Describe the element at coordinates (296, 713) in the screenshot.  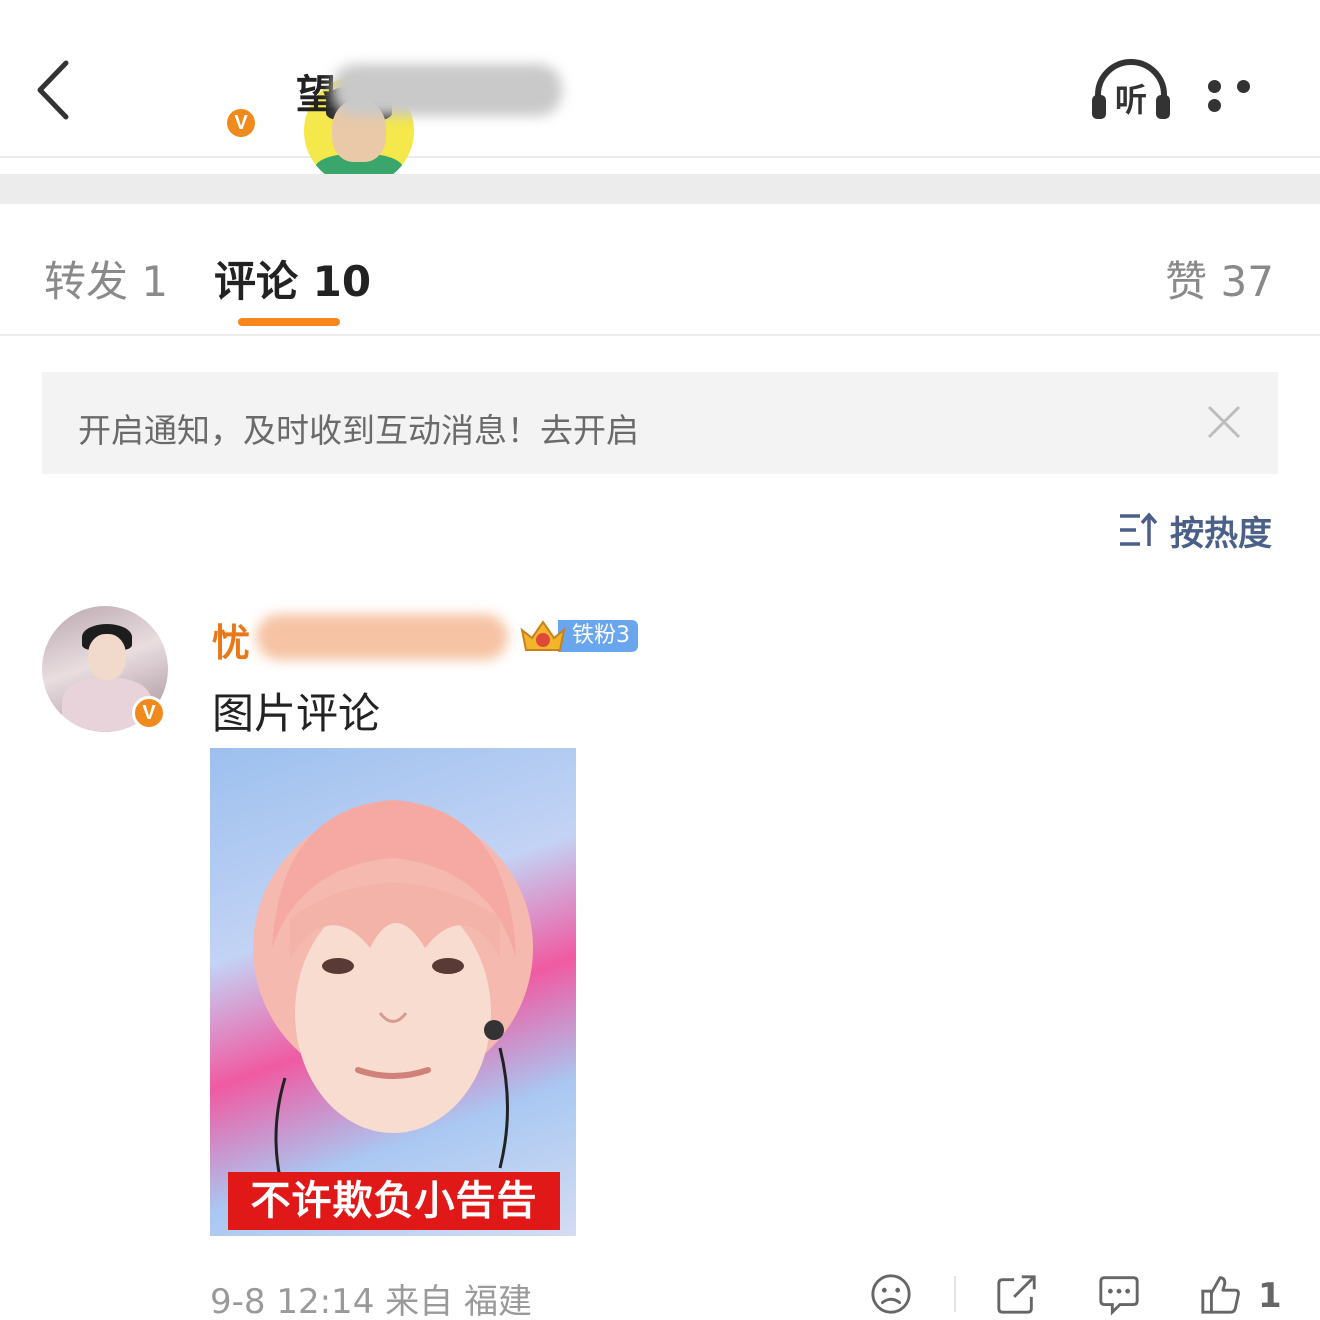
I see `comment-text: 图片评论` at that location.